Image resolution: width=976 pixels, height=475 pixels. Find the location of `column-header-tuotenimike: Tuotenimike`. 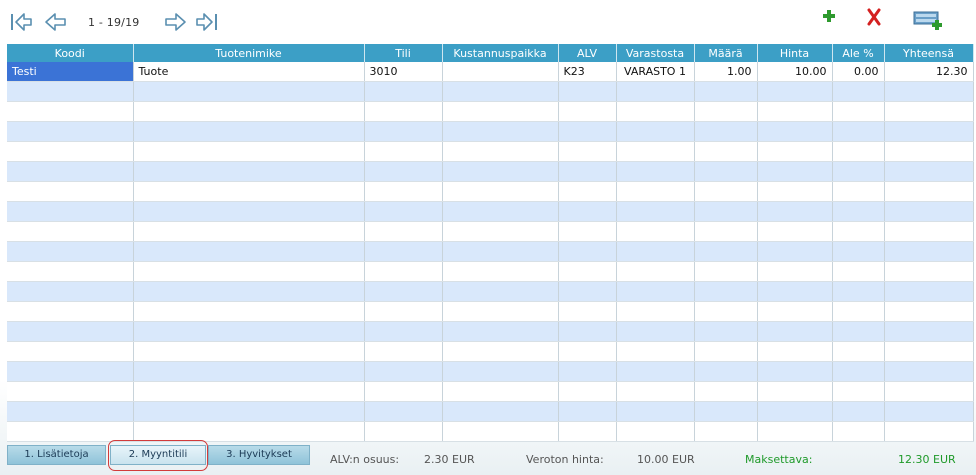

column-header-tuotenimike: Tuotenimike is located at coordinates (249, 53).